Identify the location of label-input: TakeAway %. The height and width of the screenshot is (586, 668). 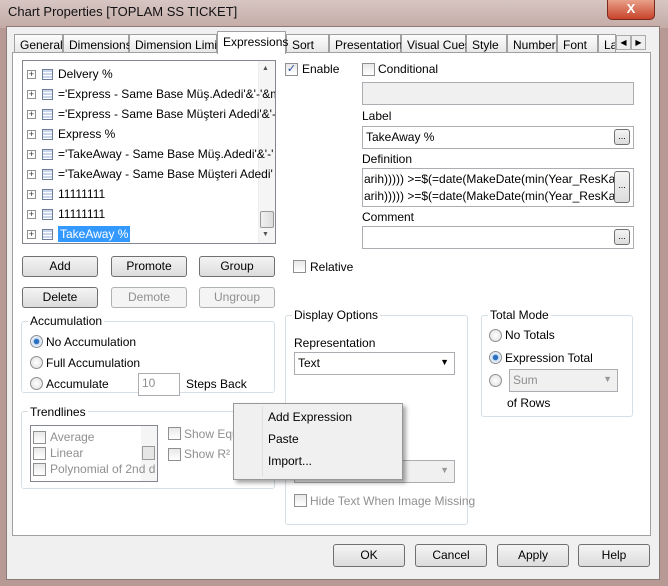
(498, 137).